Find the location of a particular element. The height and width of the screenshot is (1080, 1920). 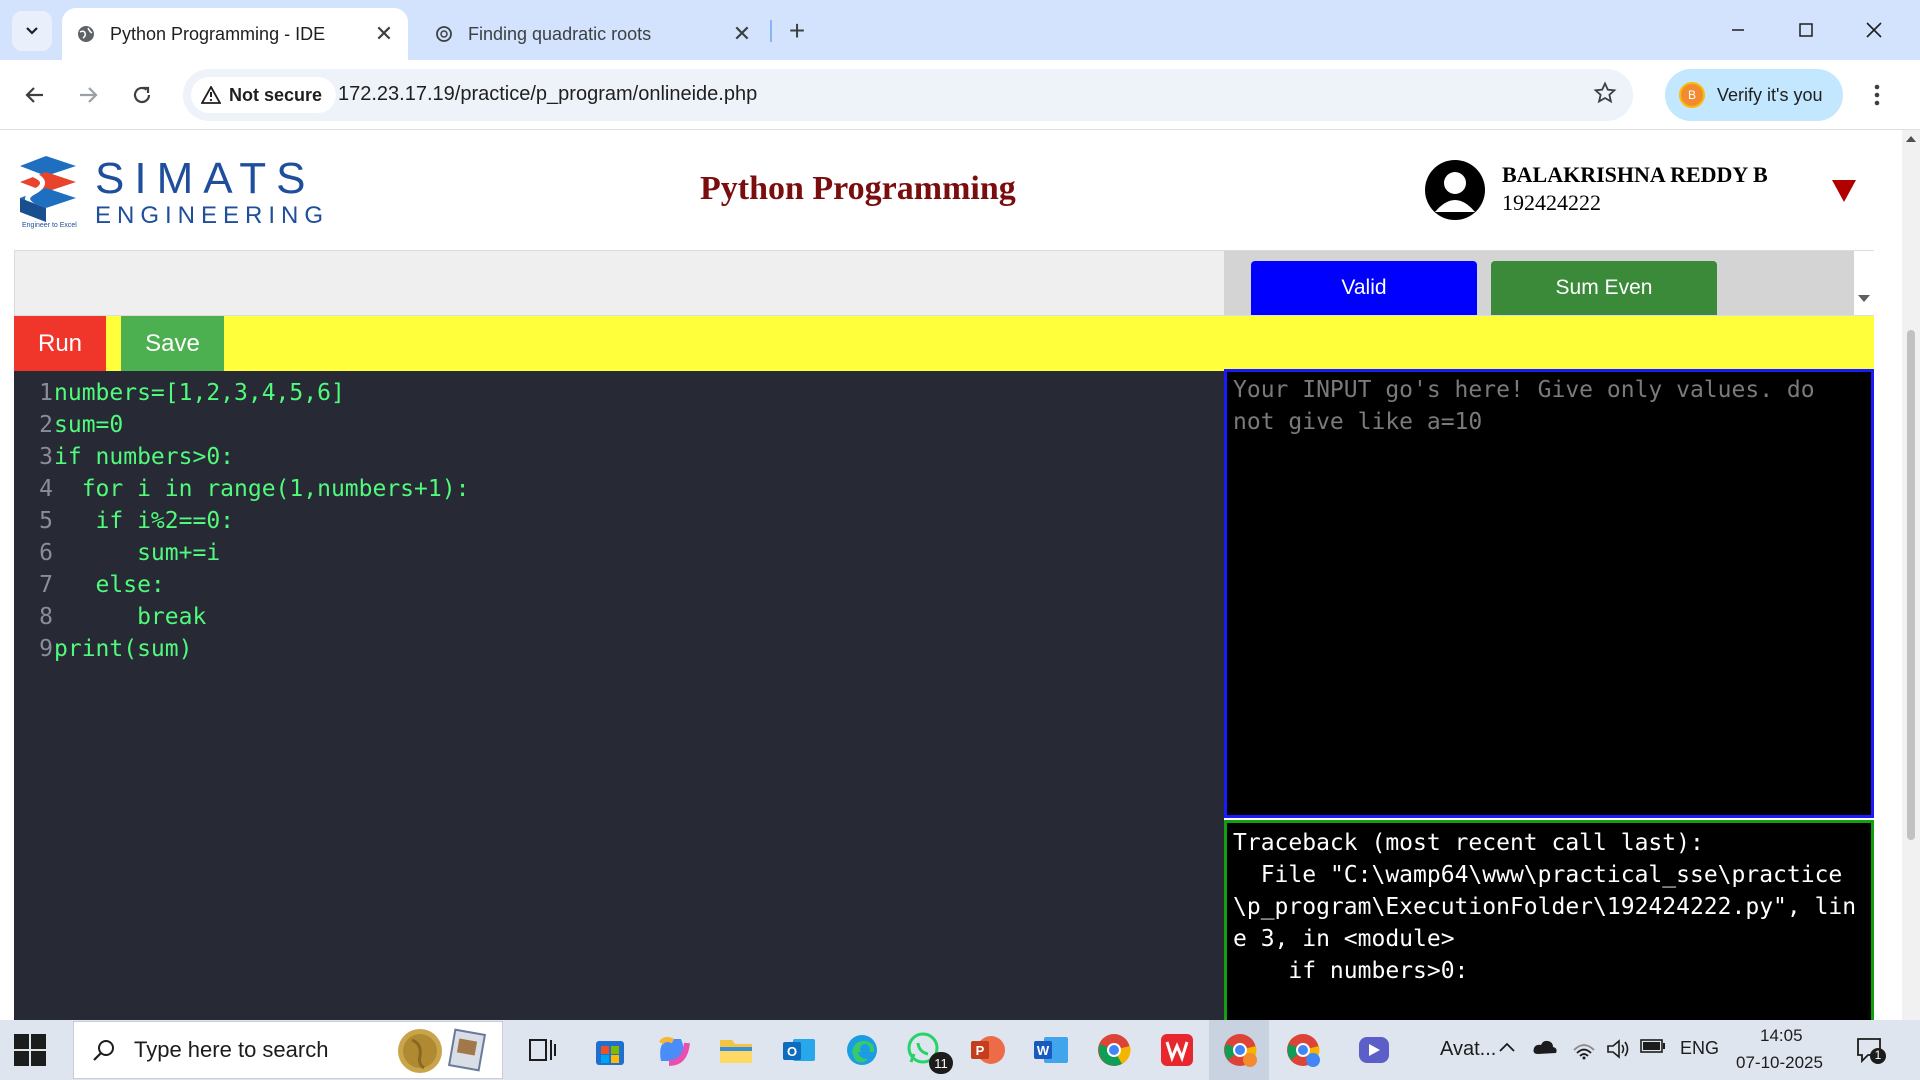

line-number: 7 is located at coordinates (46, 585).